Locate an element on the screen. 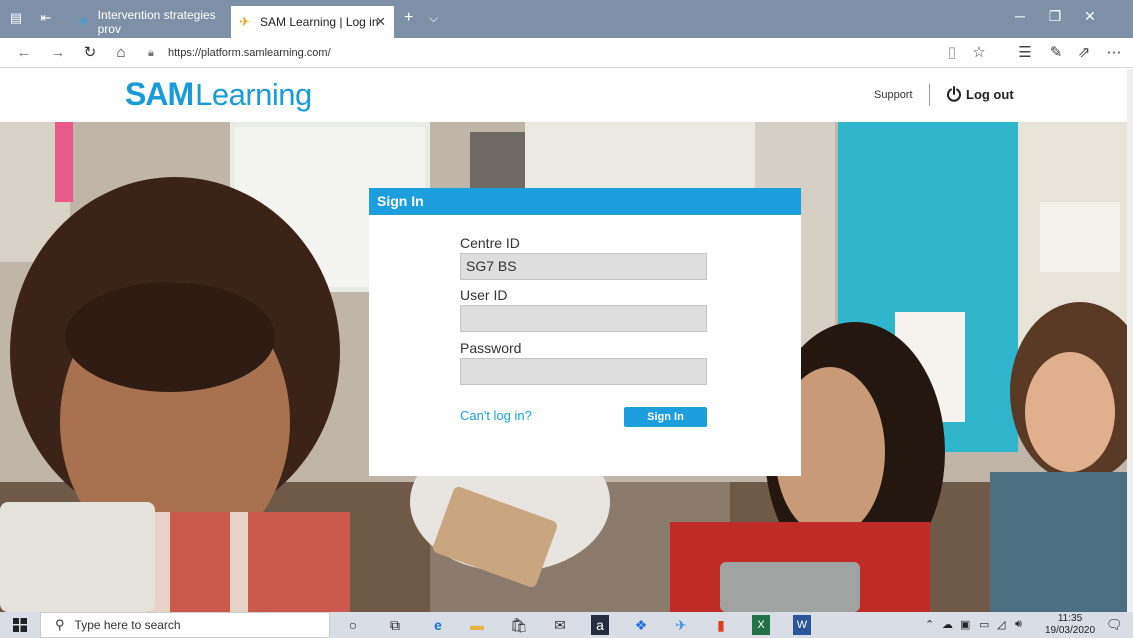 The image size is (1133, 638). lock-icon: 🔒︎ is located at coordinates (151, 53).